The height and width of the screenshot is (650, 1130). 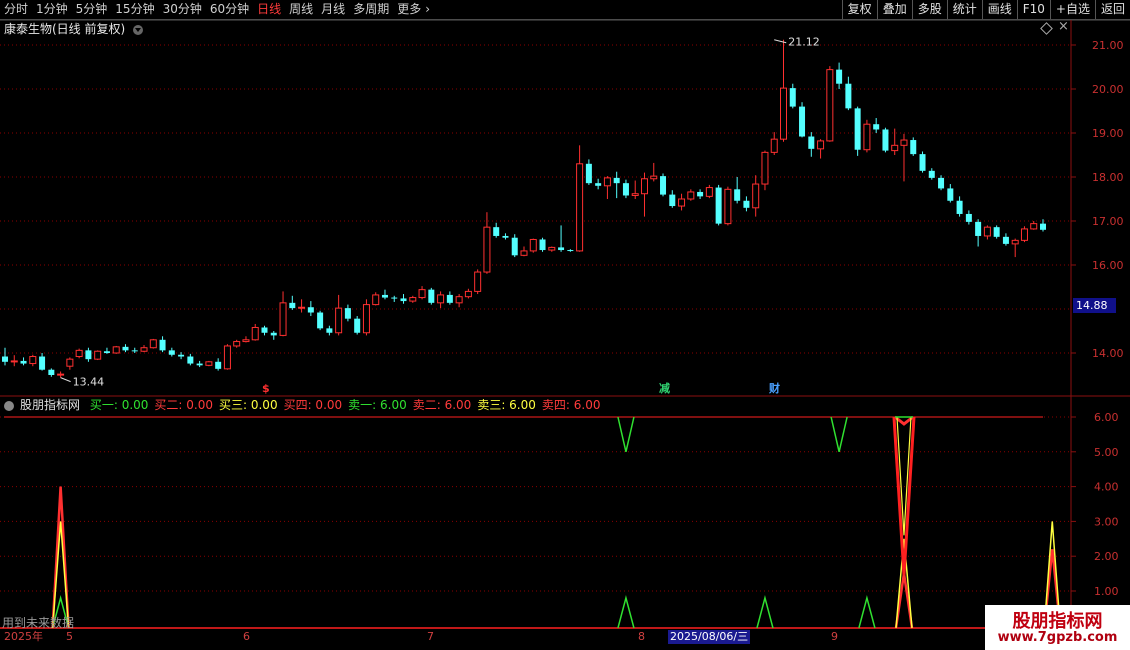 I want to click on toolbar-button-0: 复权, so click(x=859, y=9).